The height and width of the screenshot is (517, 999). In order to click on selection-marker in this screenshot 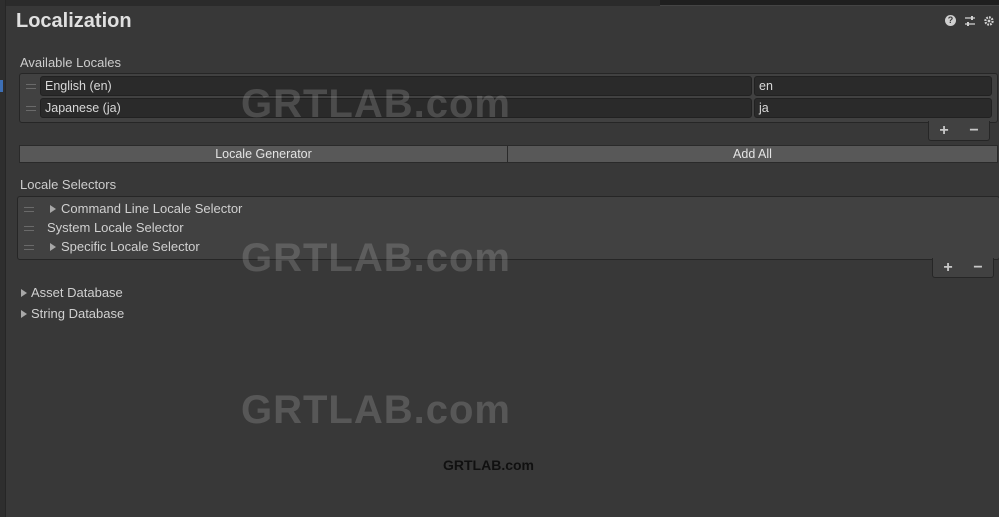, I will do `click(1, 86)`.